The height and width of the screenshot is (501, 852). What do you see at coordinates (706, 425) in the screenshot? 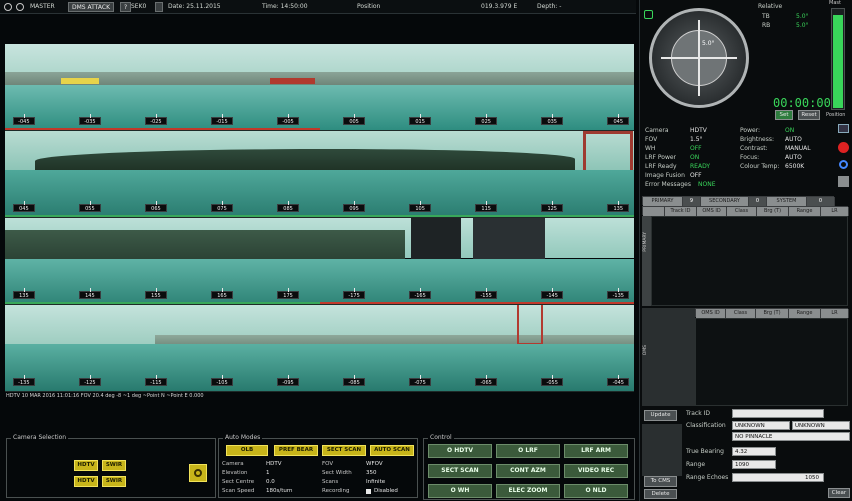
I see `classification-label: Classification` at bounding box center [706, 425].